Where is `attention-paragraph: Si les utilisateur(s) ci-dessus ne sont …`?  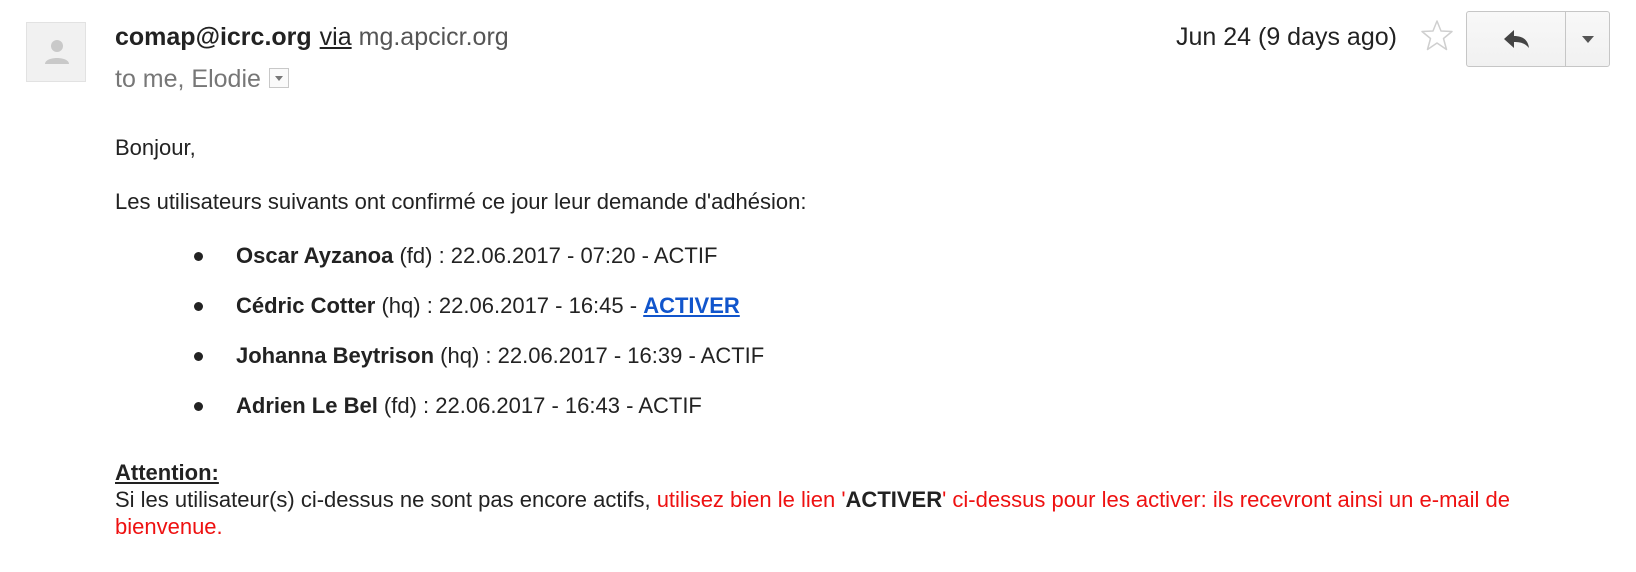 attention-paragraph: Si les utilisateur(s) ci-dessus ne sont … is located at coordinates (820, 513).